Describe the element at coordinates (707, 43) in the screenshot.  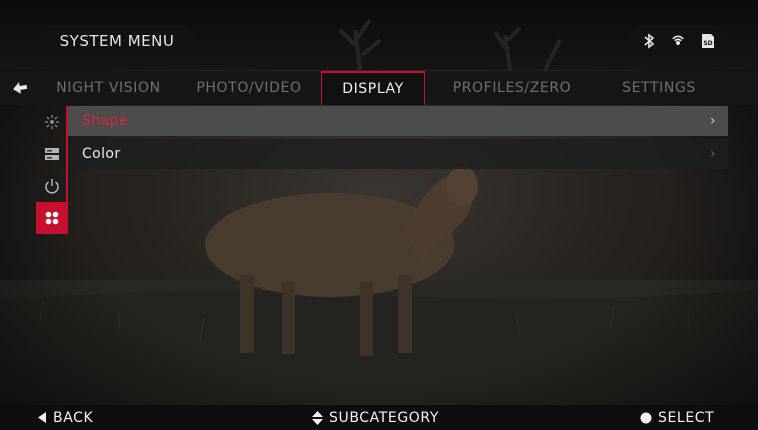
I see `sd-card-label: SD` at that location.